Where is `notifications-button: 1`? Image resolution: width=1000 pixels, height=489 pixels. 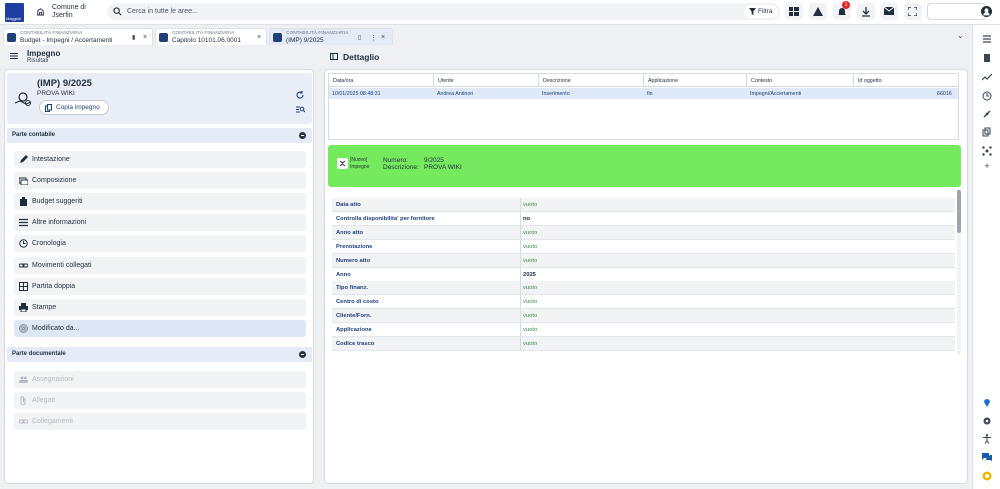
notifications-button: 1 is located at coordinates (842, 10).